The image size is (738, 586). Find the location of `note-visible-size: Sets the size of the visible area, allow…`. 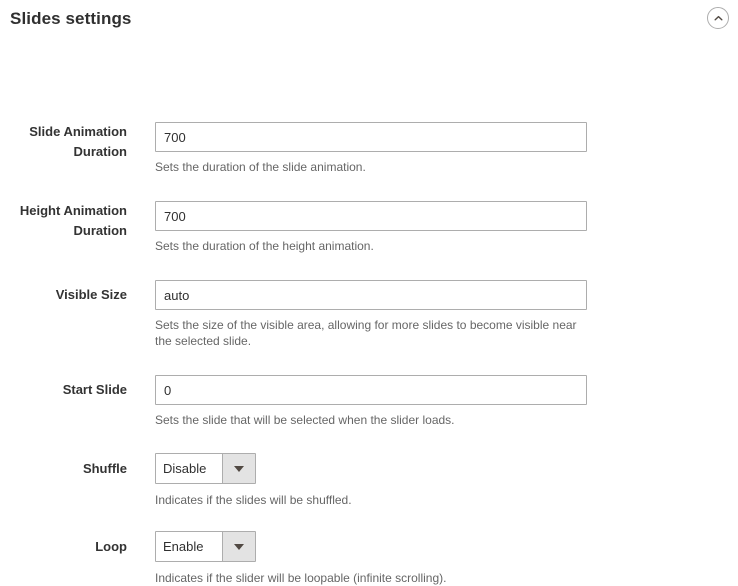

note-visible-size: Sets the size of the visible area, allow… is located at coordinates (366, 333).